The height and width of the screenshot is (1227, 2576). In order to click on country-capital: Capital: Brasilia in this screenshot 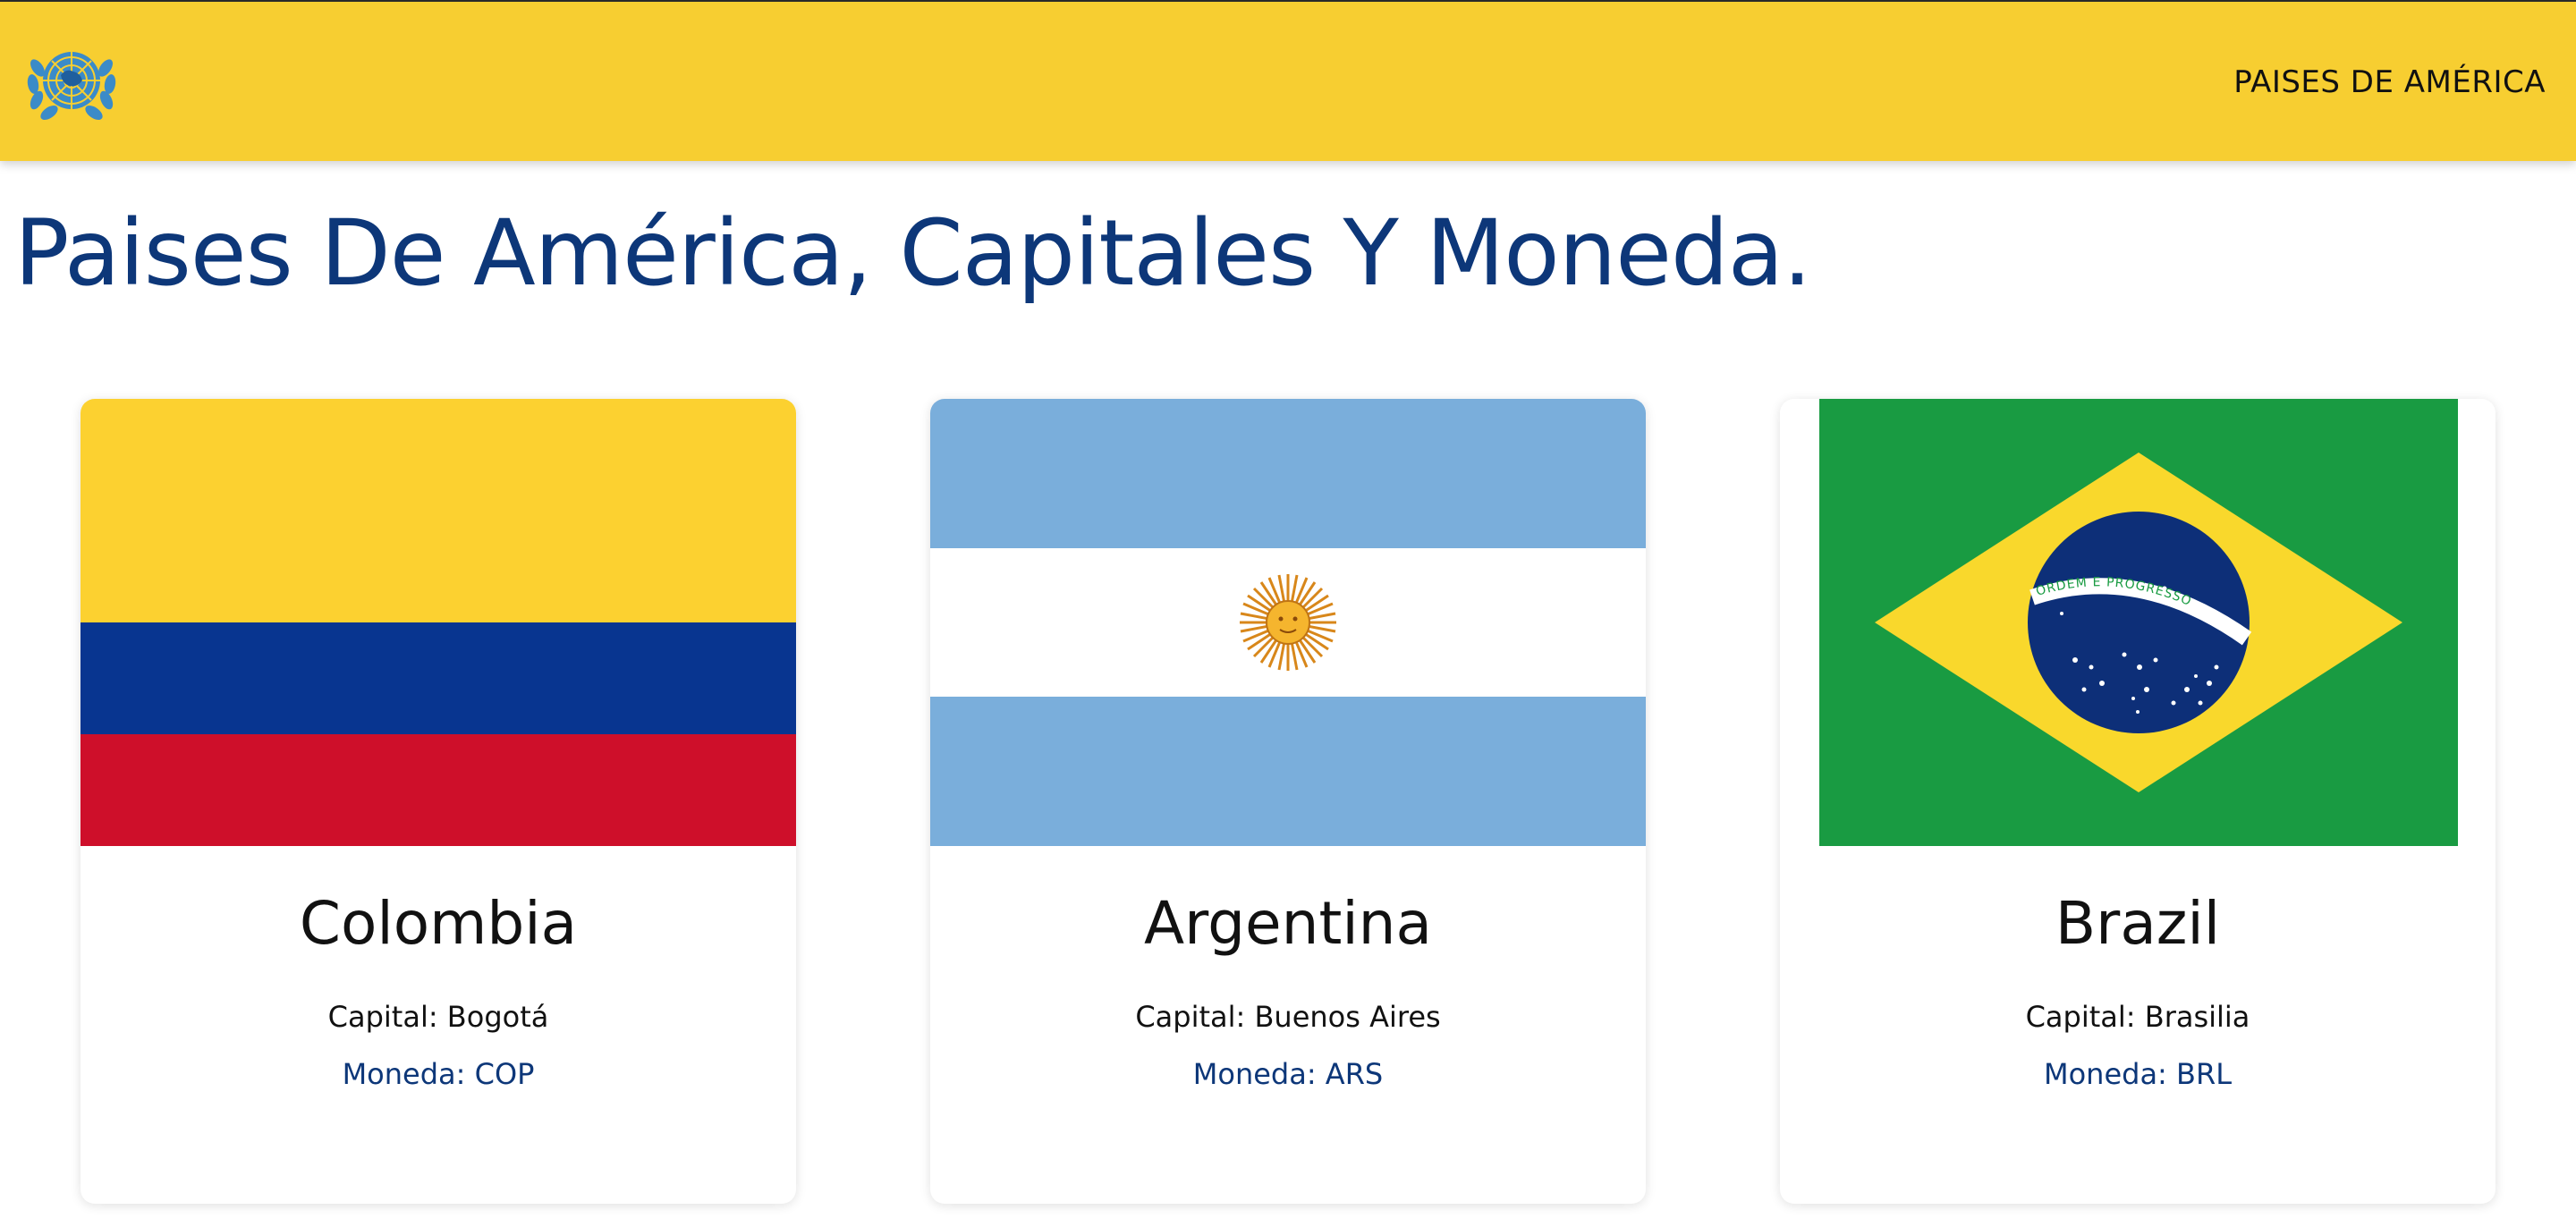, I will do `click(2137, 1017)`.